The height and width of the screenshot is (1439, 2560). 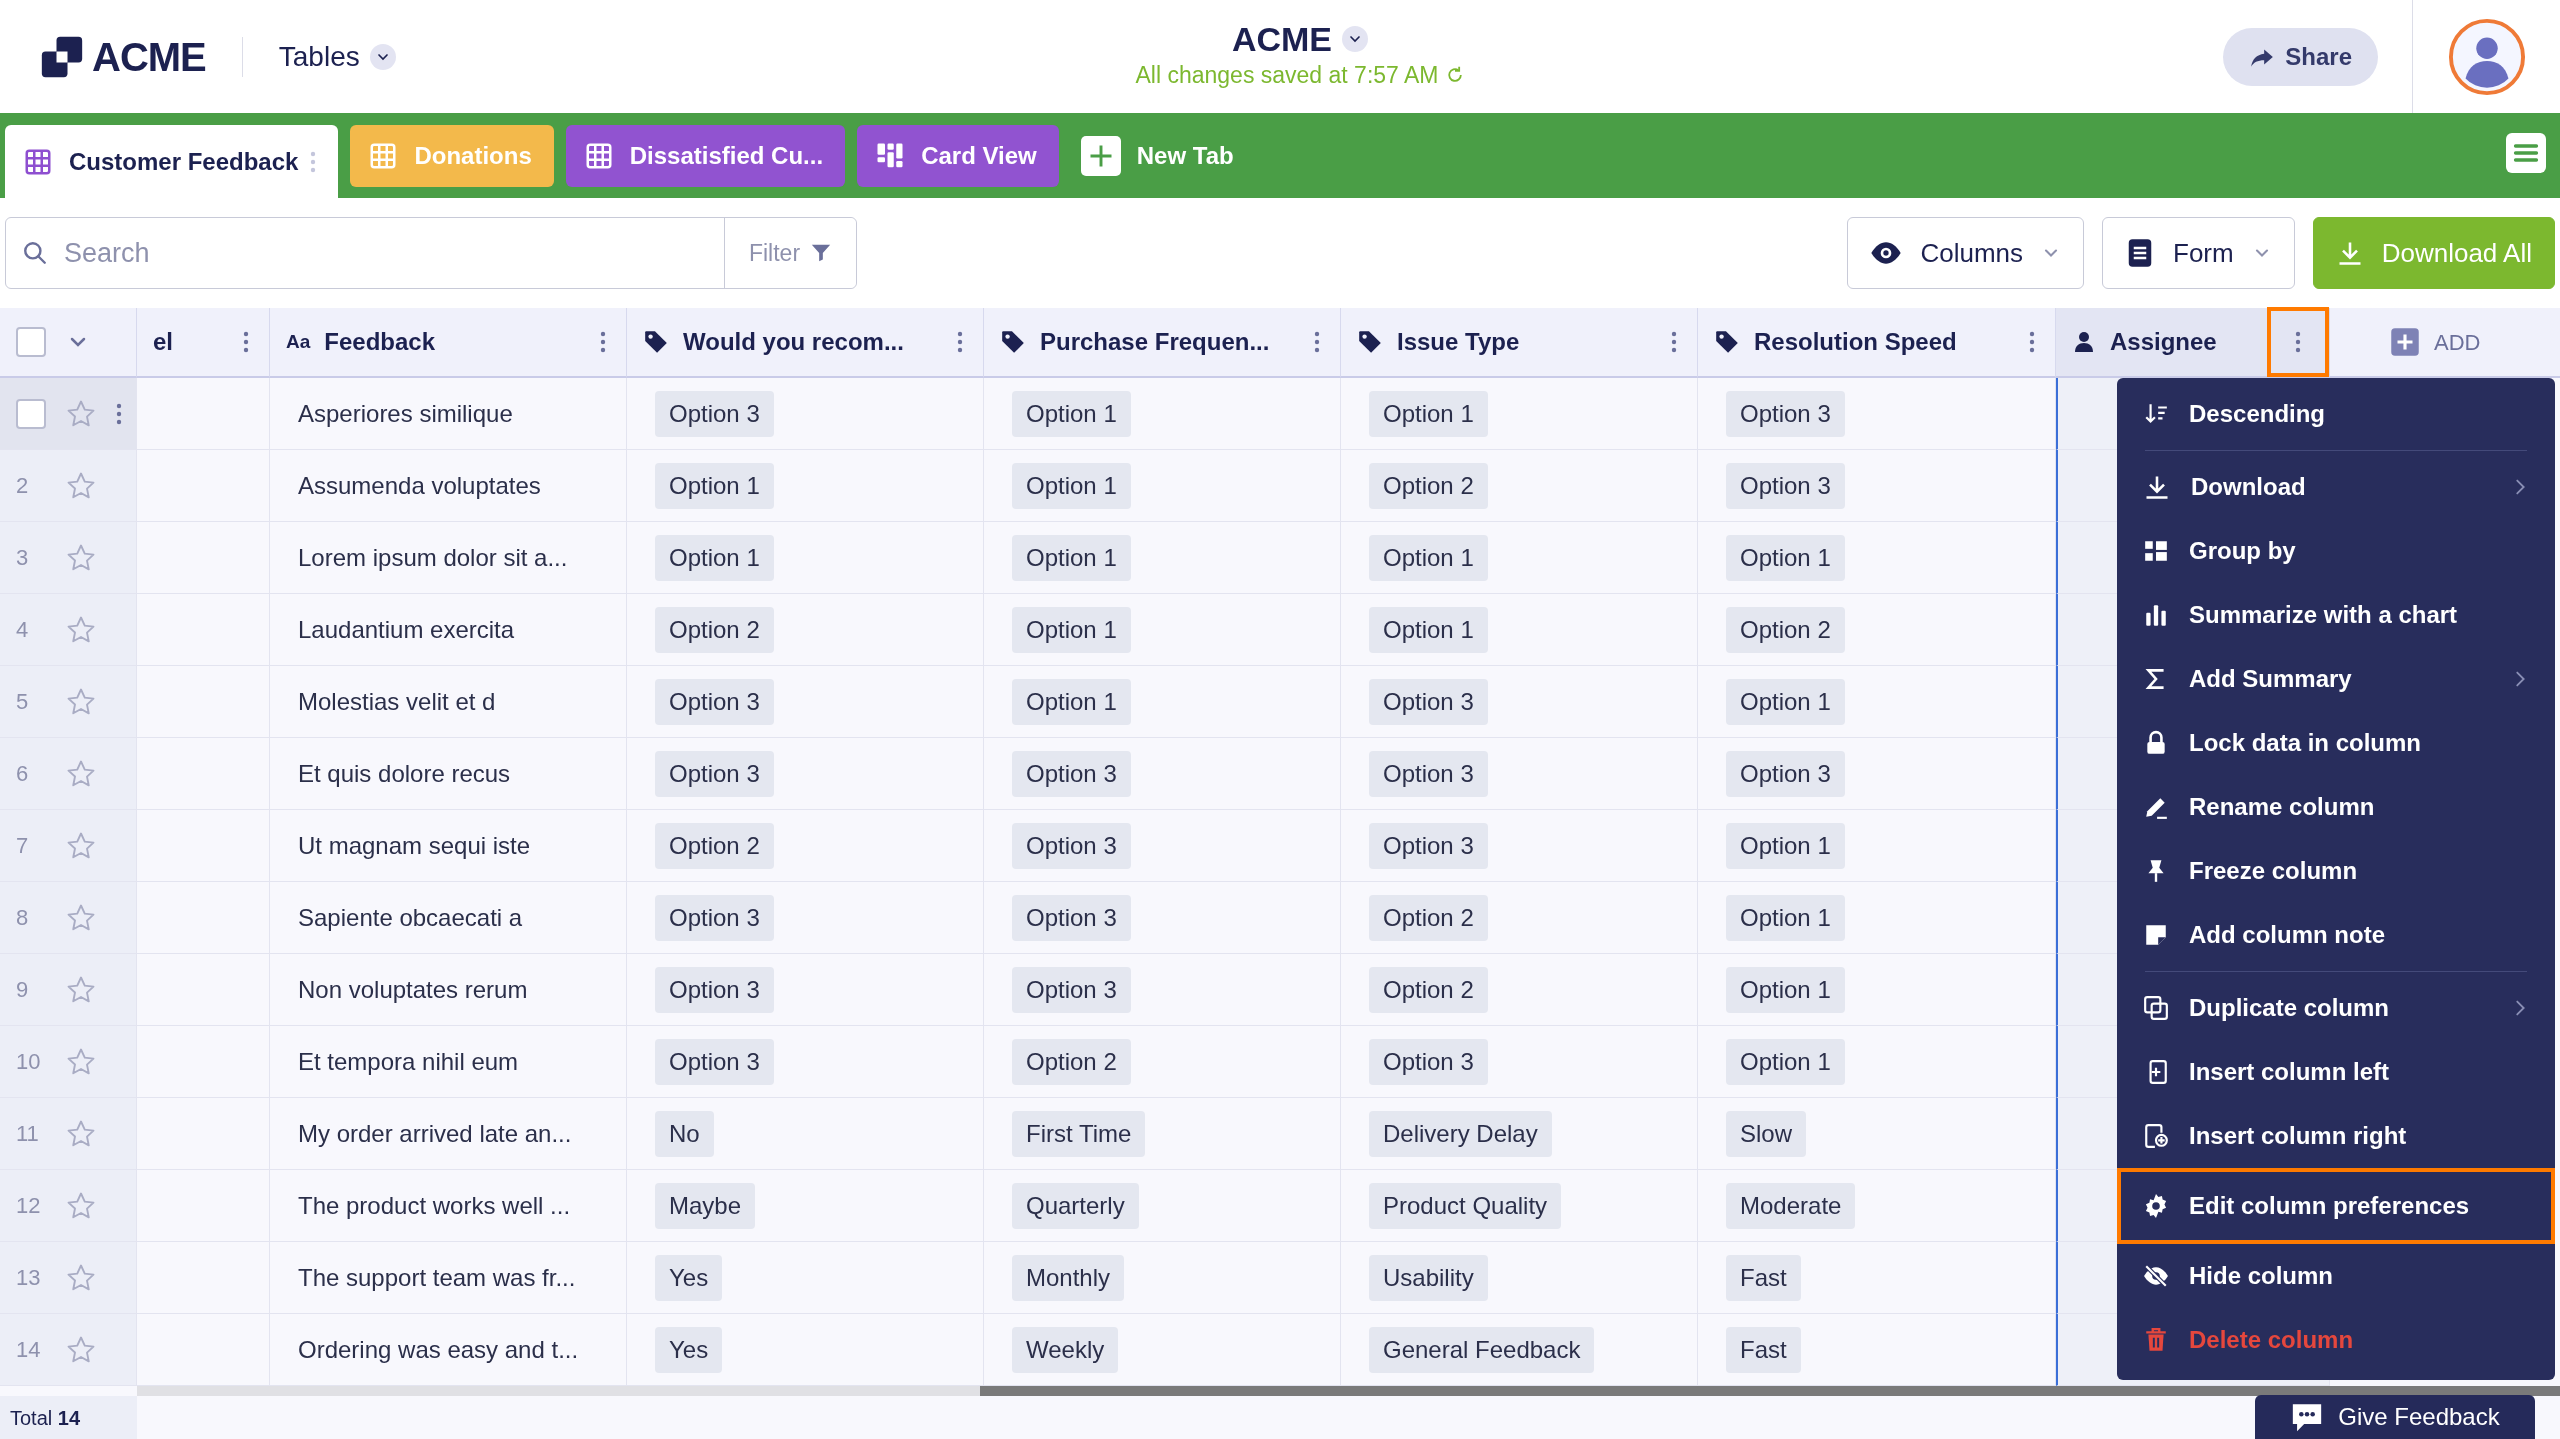 I want to click on column-title: Assignee, so click(x=2164, y=342).